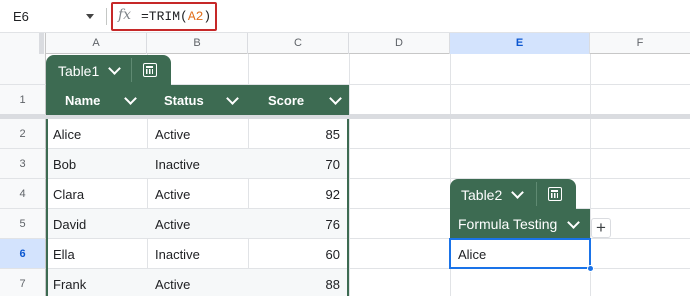 The image size is (690, 299). I want to click on table1-header-status: Status, so click(197, 100).